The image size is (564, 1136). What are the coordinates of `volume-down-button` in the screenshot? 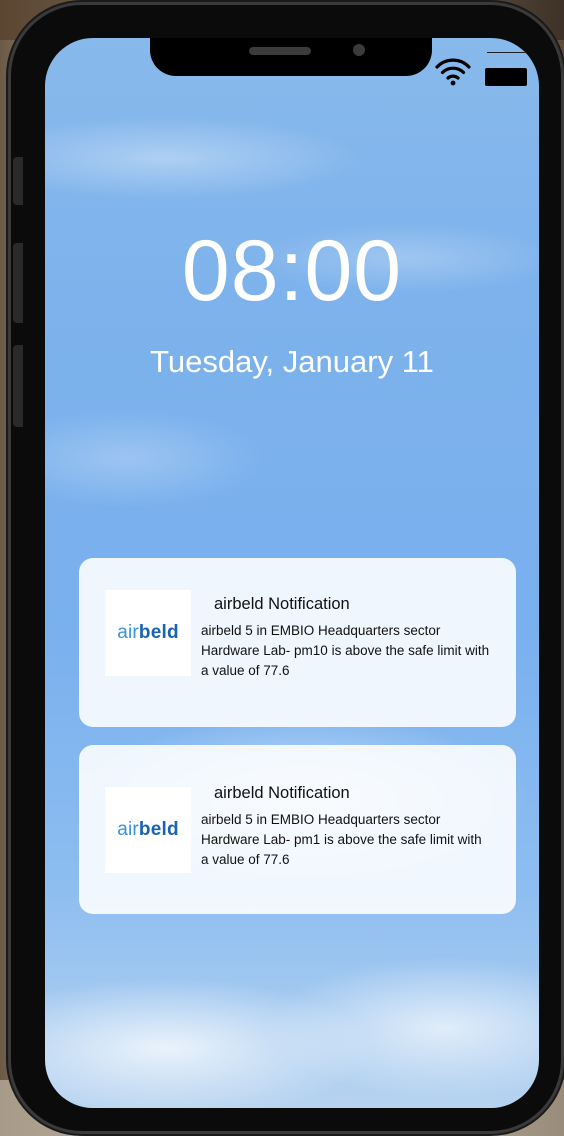 It's located at (18, 386).